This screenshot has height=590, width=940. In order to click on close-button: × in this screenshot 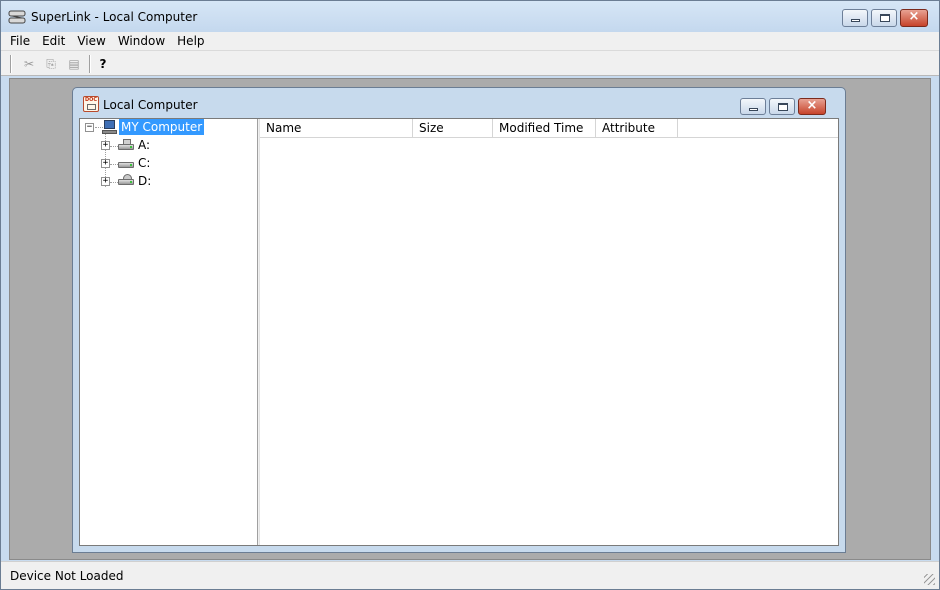, I will do `click(914, 18)`.